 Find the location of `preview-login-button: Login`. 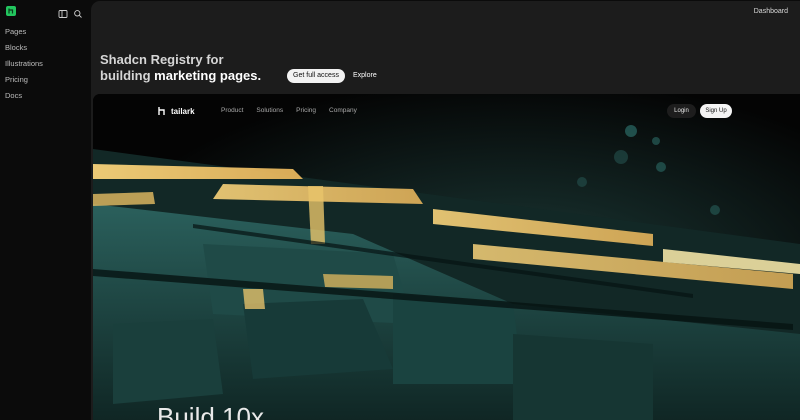

preview-login-button: Login is located at coordinates (681, 111).